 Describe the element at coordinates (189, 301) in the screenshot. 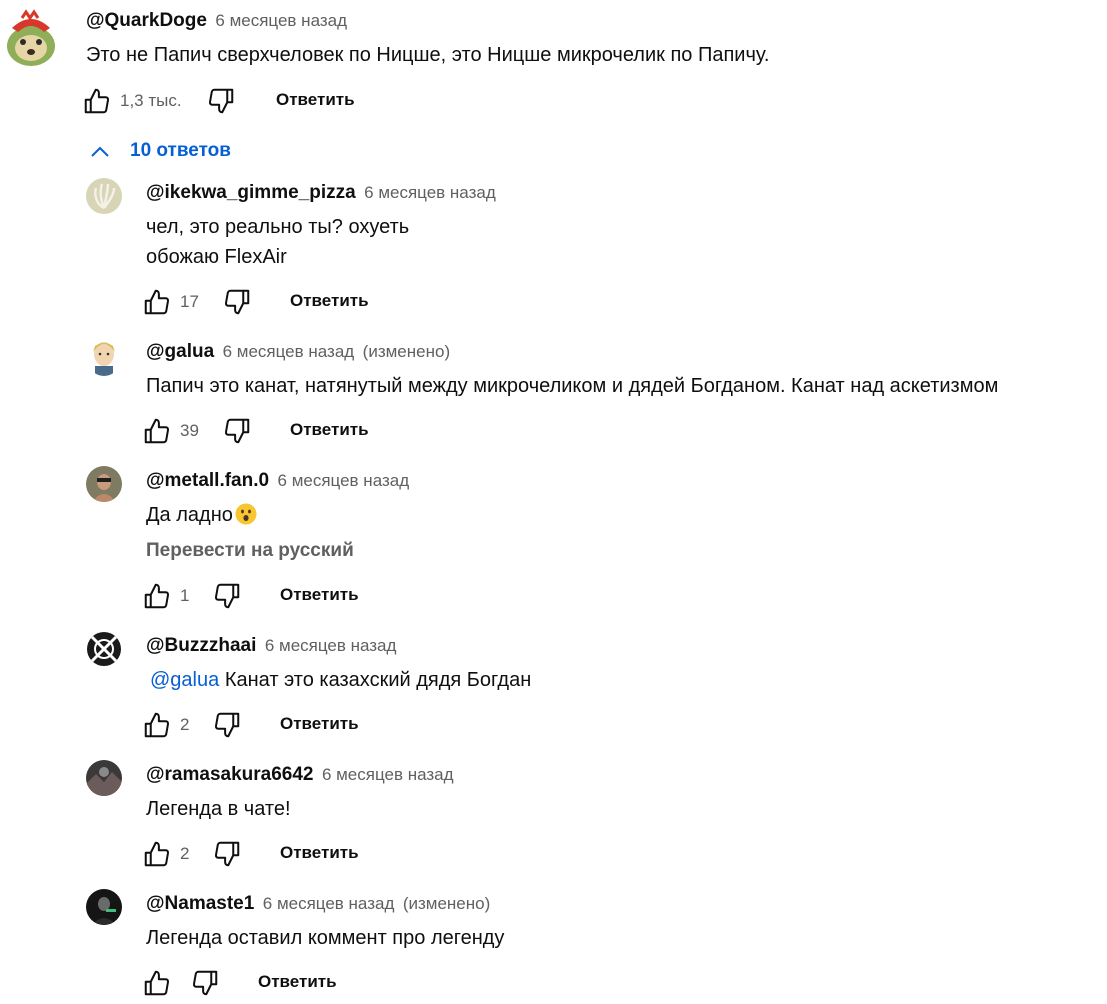

I see `like-count: 17` at that location.